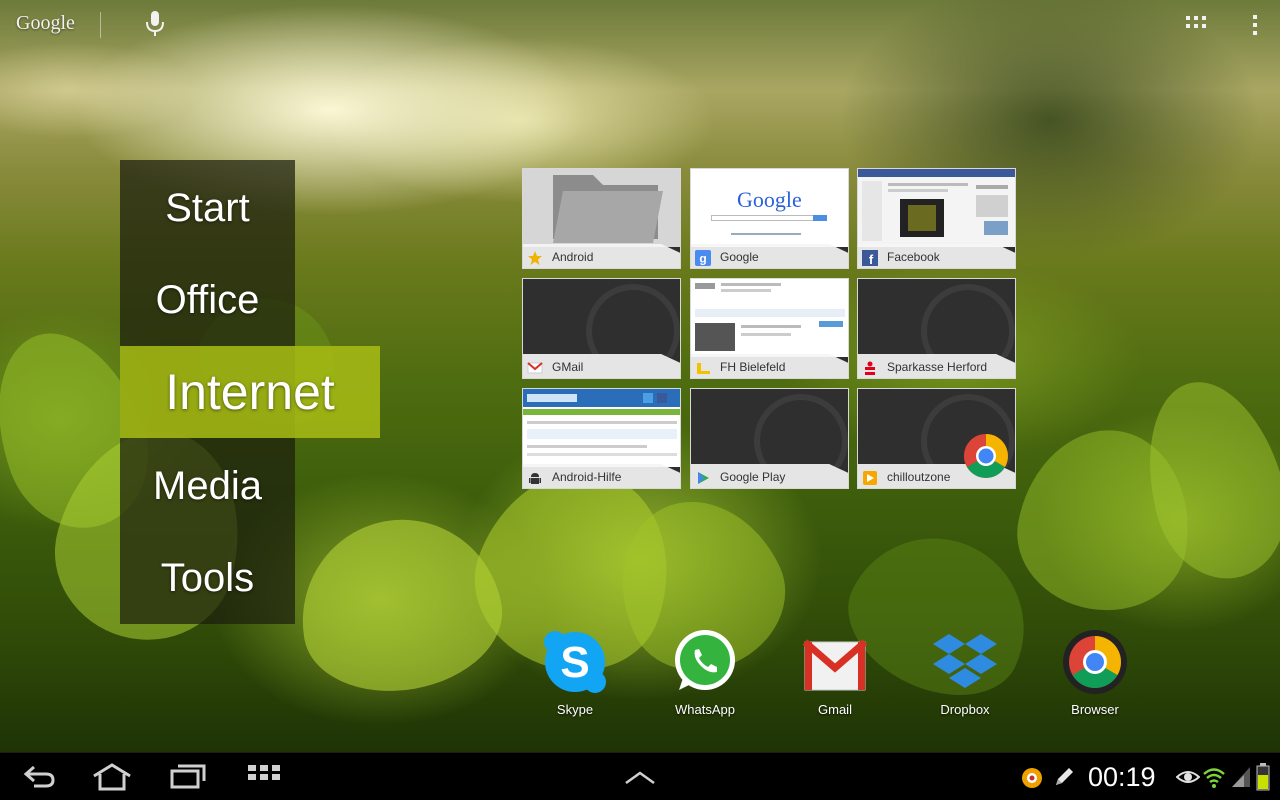  I want to click on dock-label: Dropbox, so click(965, 709).